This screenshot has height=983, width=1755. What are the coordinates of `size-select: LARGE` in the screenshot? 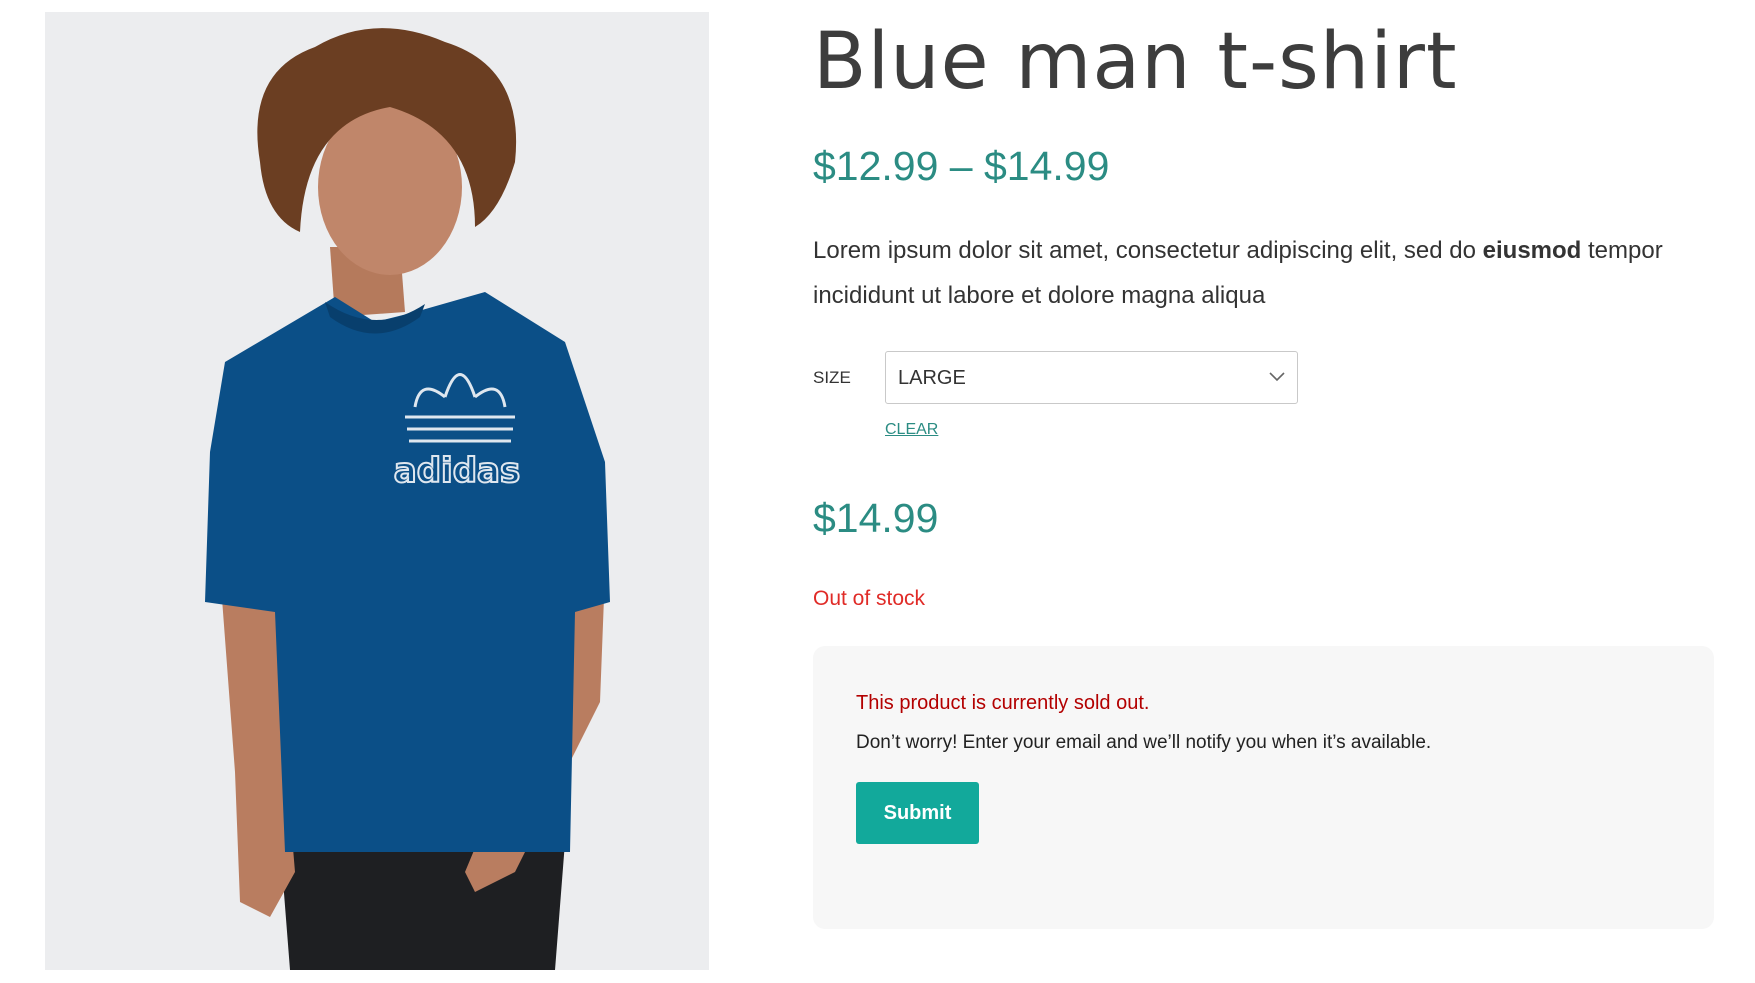 It's located at (1091, 377).